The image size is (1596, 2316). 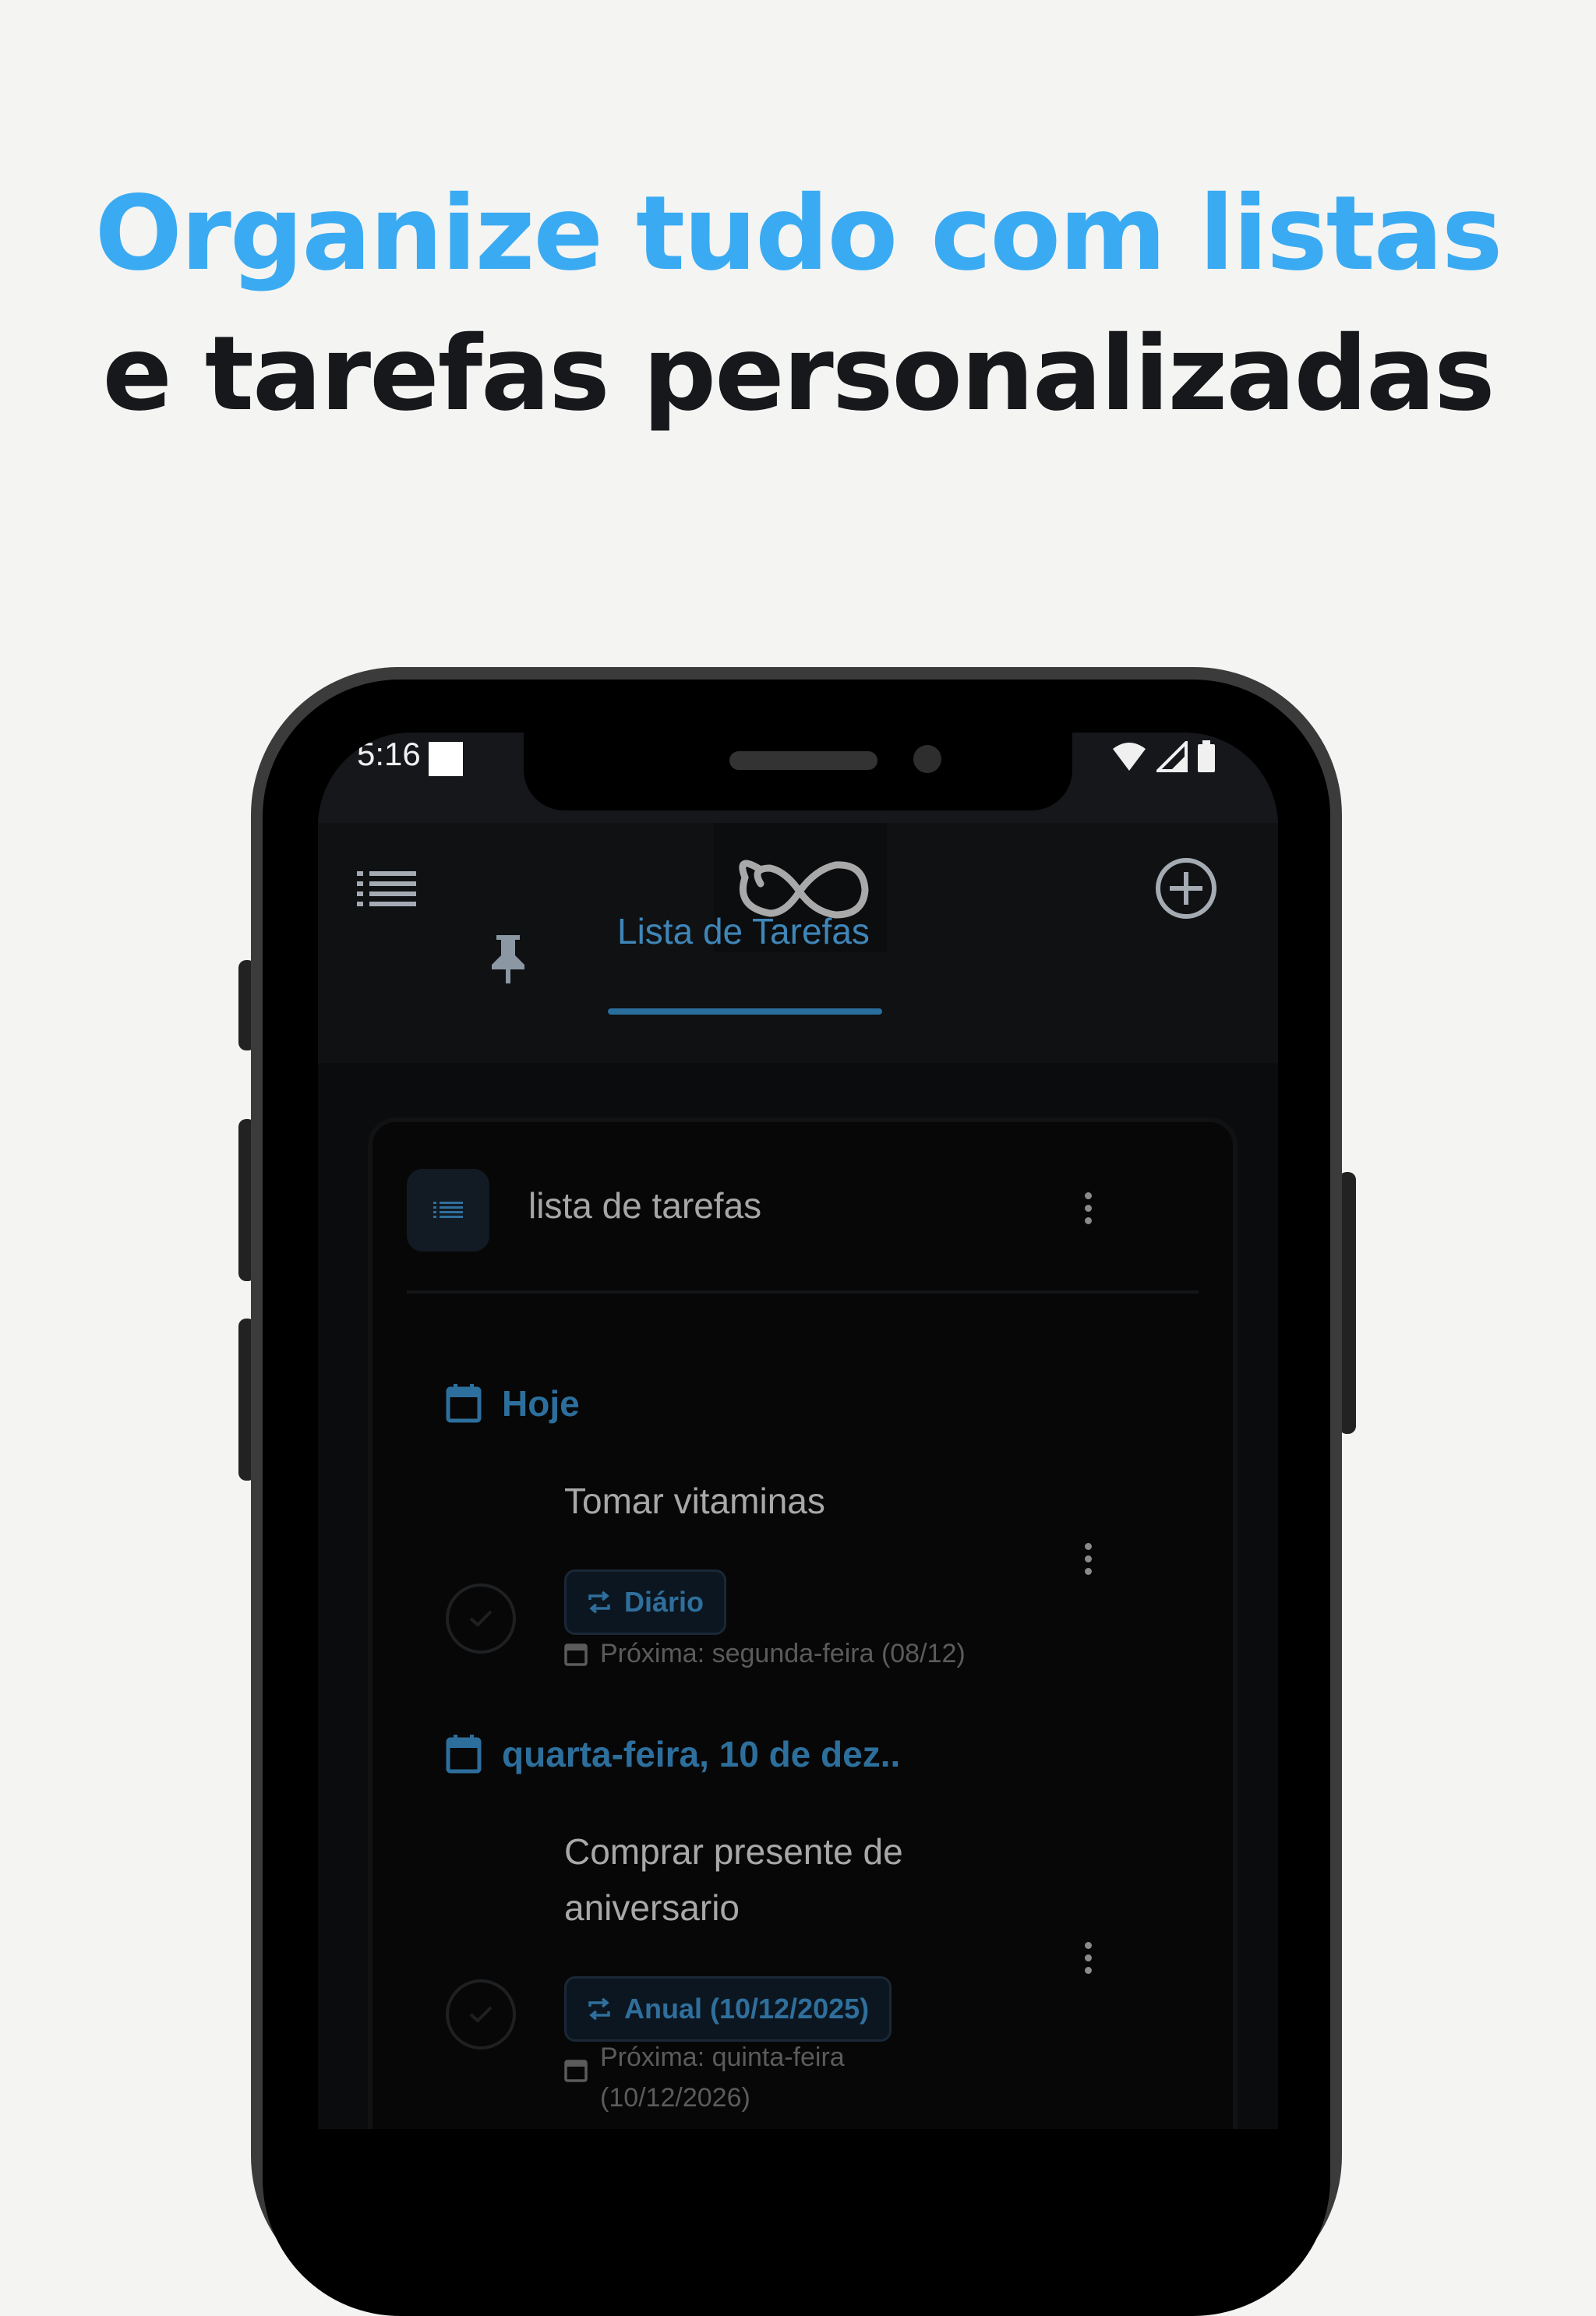 What do you see at coordinates (1172, 756) in the screenshot?
I see `signal-icon` at bounding box center [1172, 756].